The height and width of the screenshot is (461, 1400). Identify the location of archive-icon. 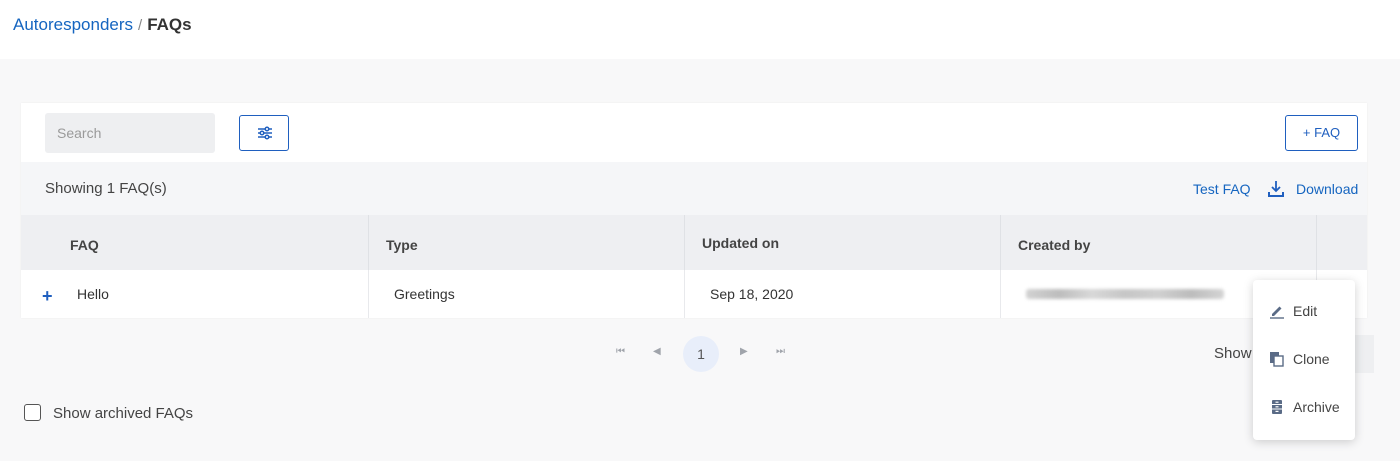
(1277, 407).